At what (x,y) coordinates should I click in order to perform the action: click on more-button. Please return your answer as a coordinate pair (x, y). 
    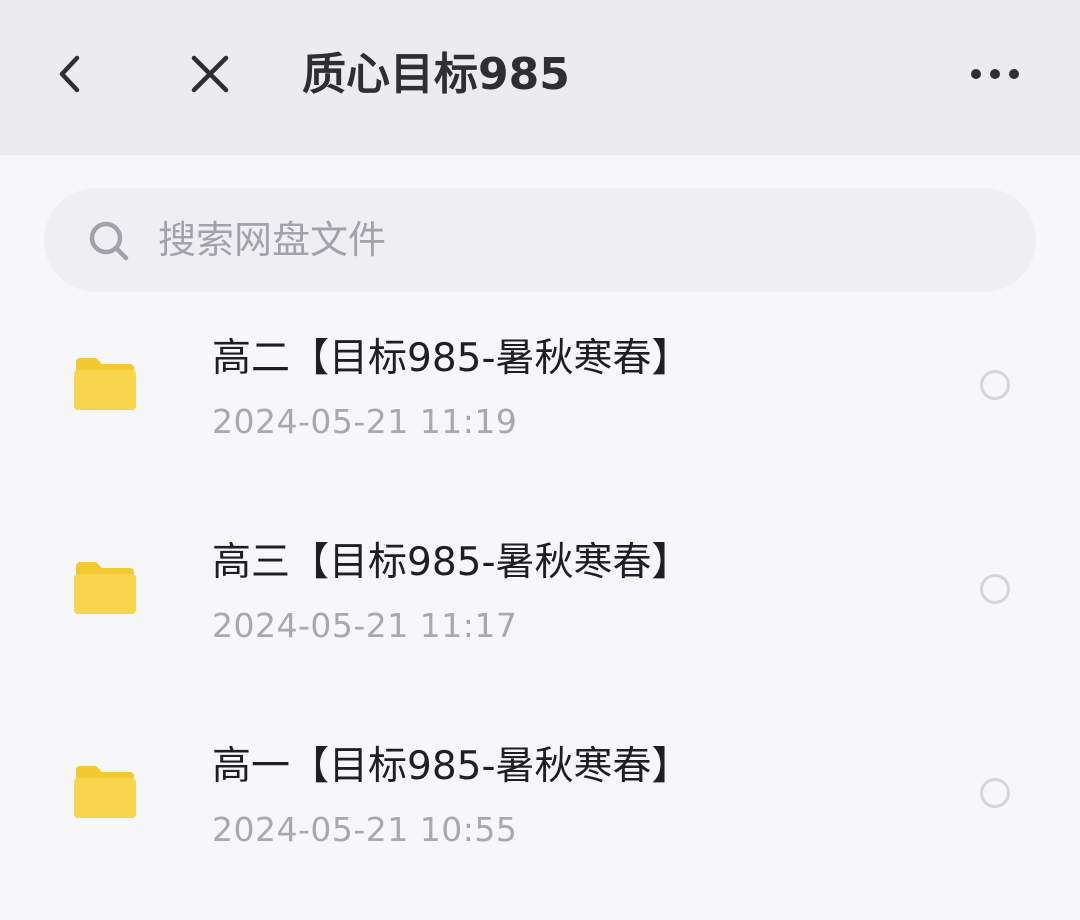
    Looking at the image, I should click on (995, 74).